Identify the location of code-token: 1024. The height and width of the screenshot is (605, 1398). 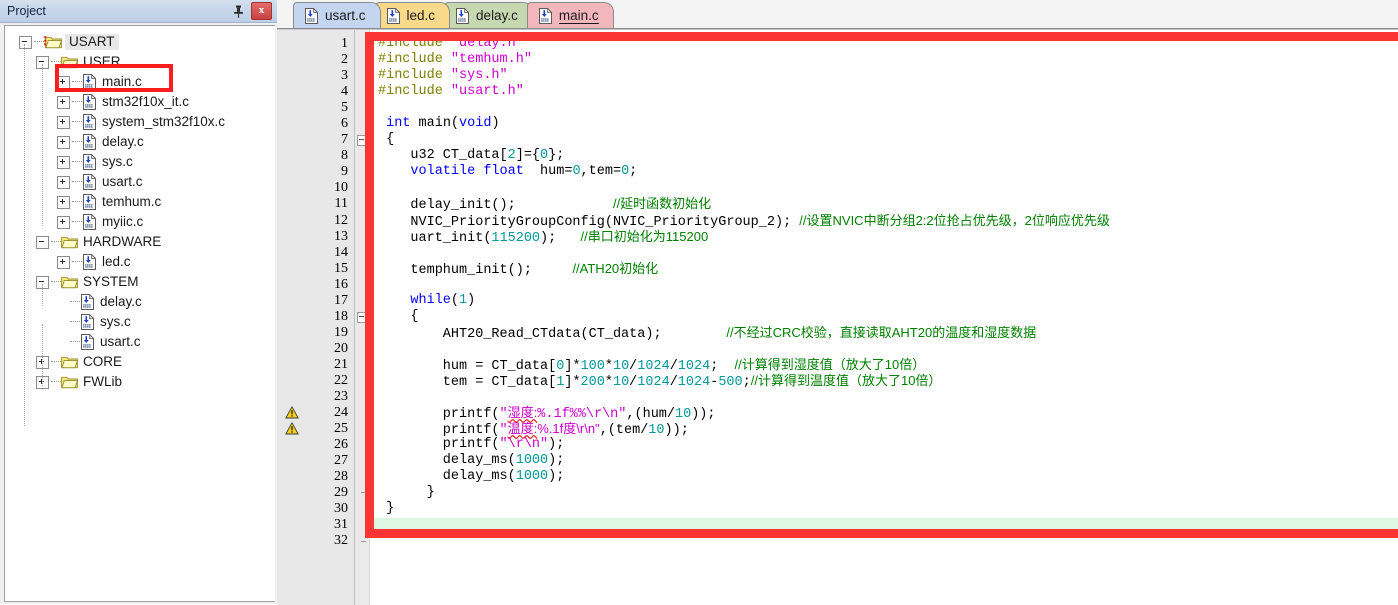
(694, 382).